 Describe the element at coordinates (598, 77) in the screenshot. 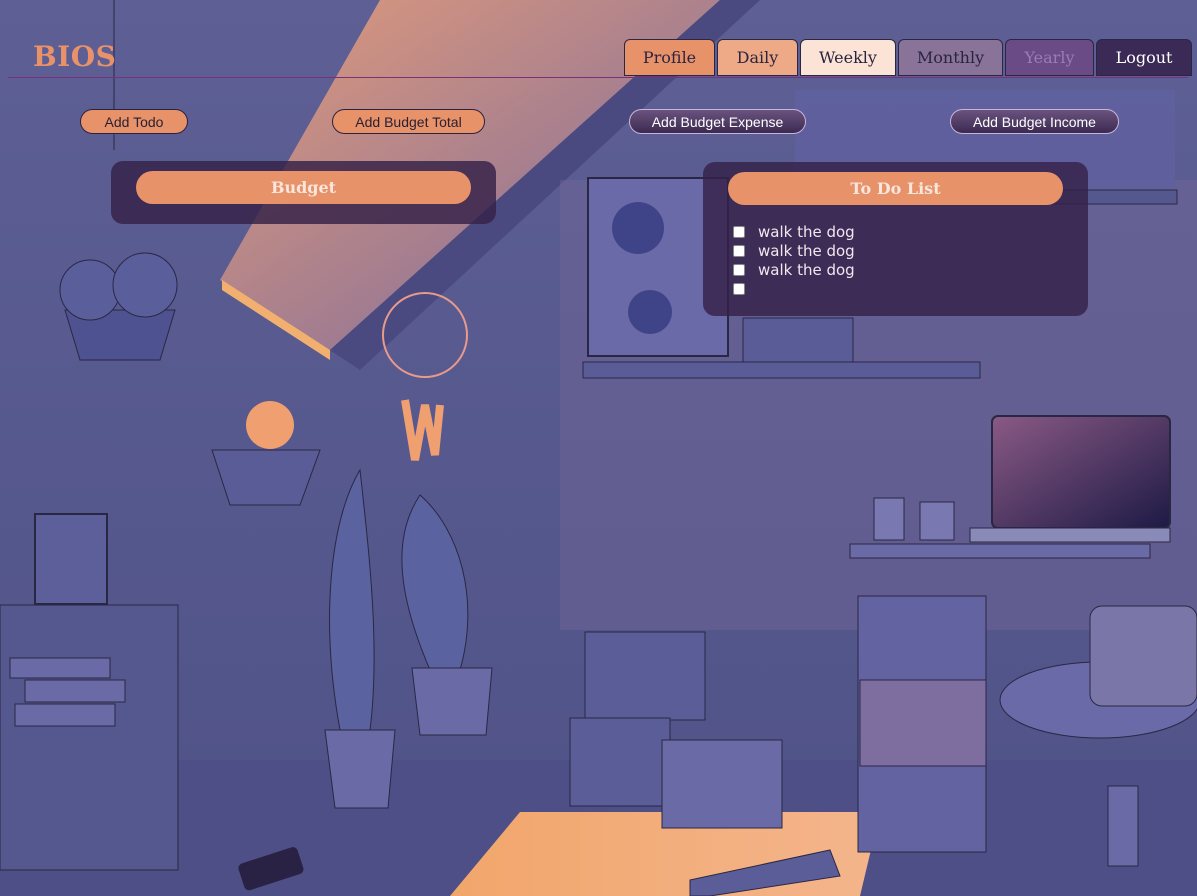

I see `header-divider` at that location.